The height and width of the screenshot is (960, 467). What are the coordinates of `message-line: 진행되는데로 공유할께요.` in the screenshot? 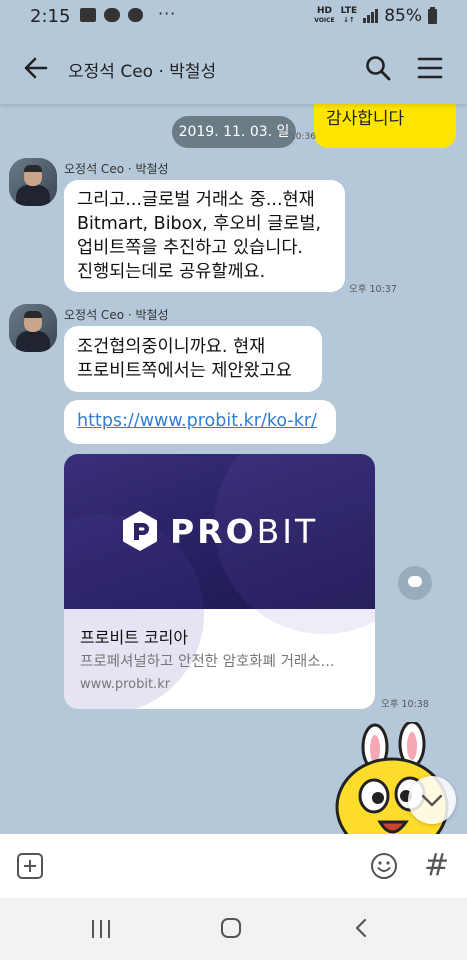 It's located at (171, 272).